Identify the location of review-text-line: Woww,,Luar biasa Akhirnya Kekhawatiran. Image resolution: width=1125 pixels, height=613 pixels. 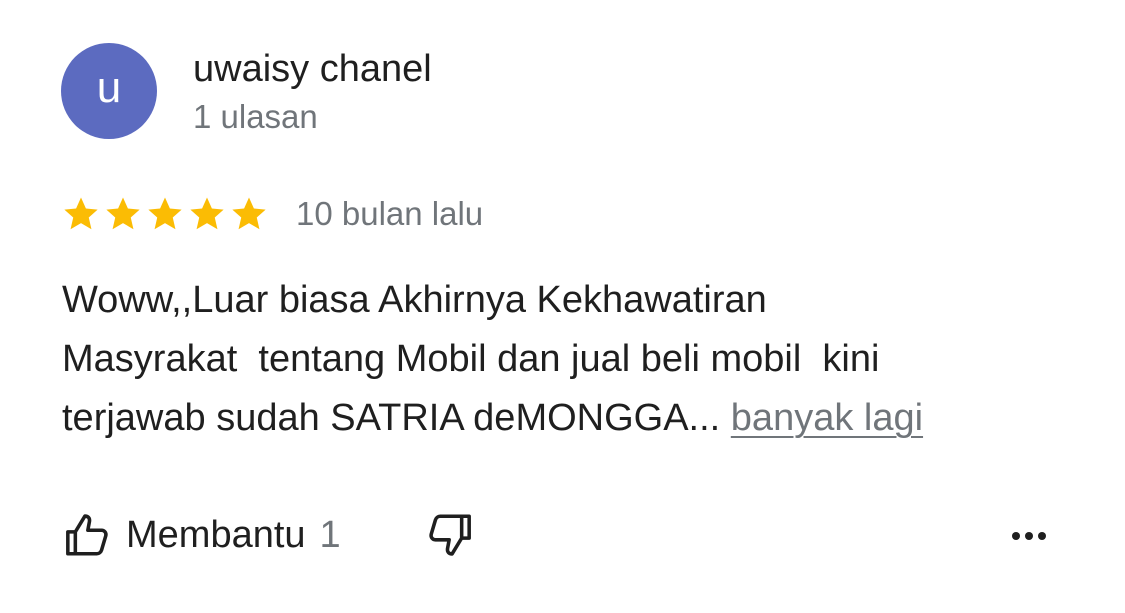
(414, 300).